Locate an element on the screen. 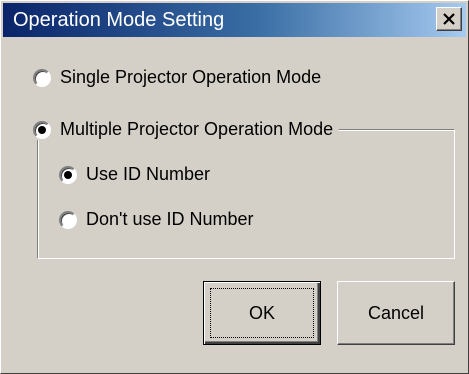  single-projector-option: Single Projector Operation Mode is located at coordinates (177, 77).